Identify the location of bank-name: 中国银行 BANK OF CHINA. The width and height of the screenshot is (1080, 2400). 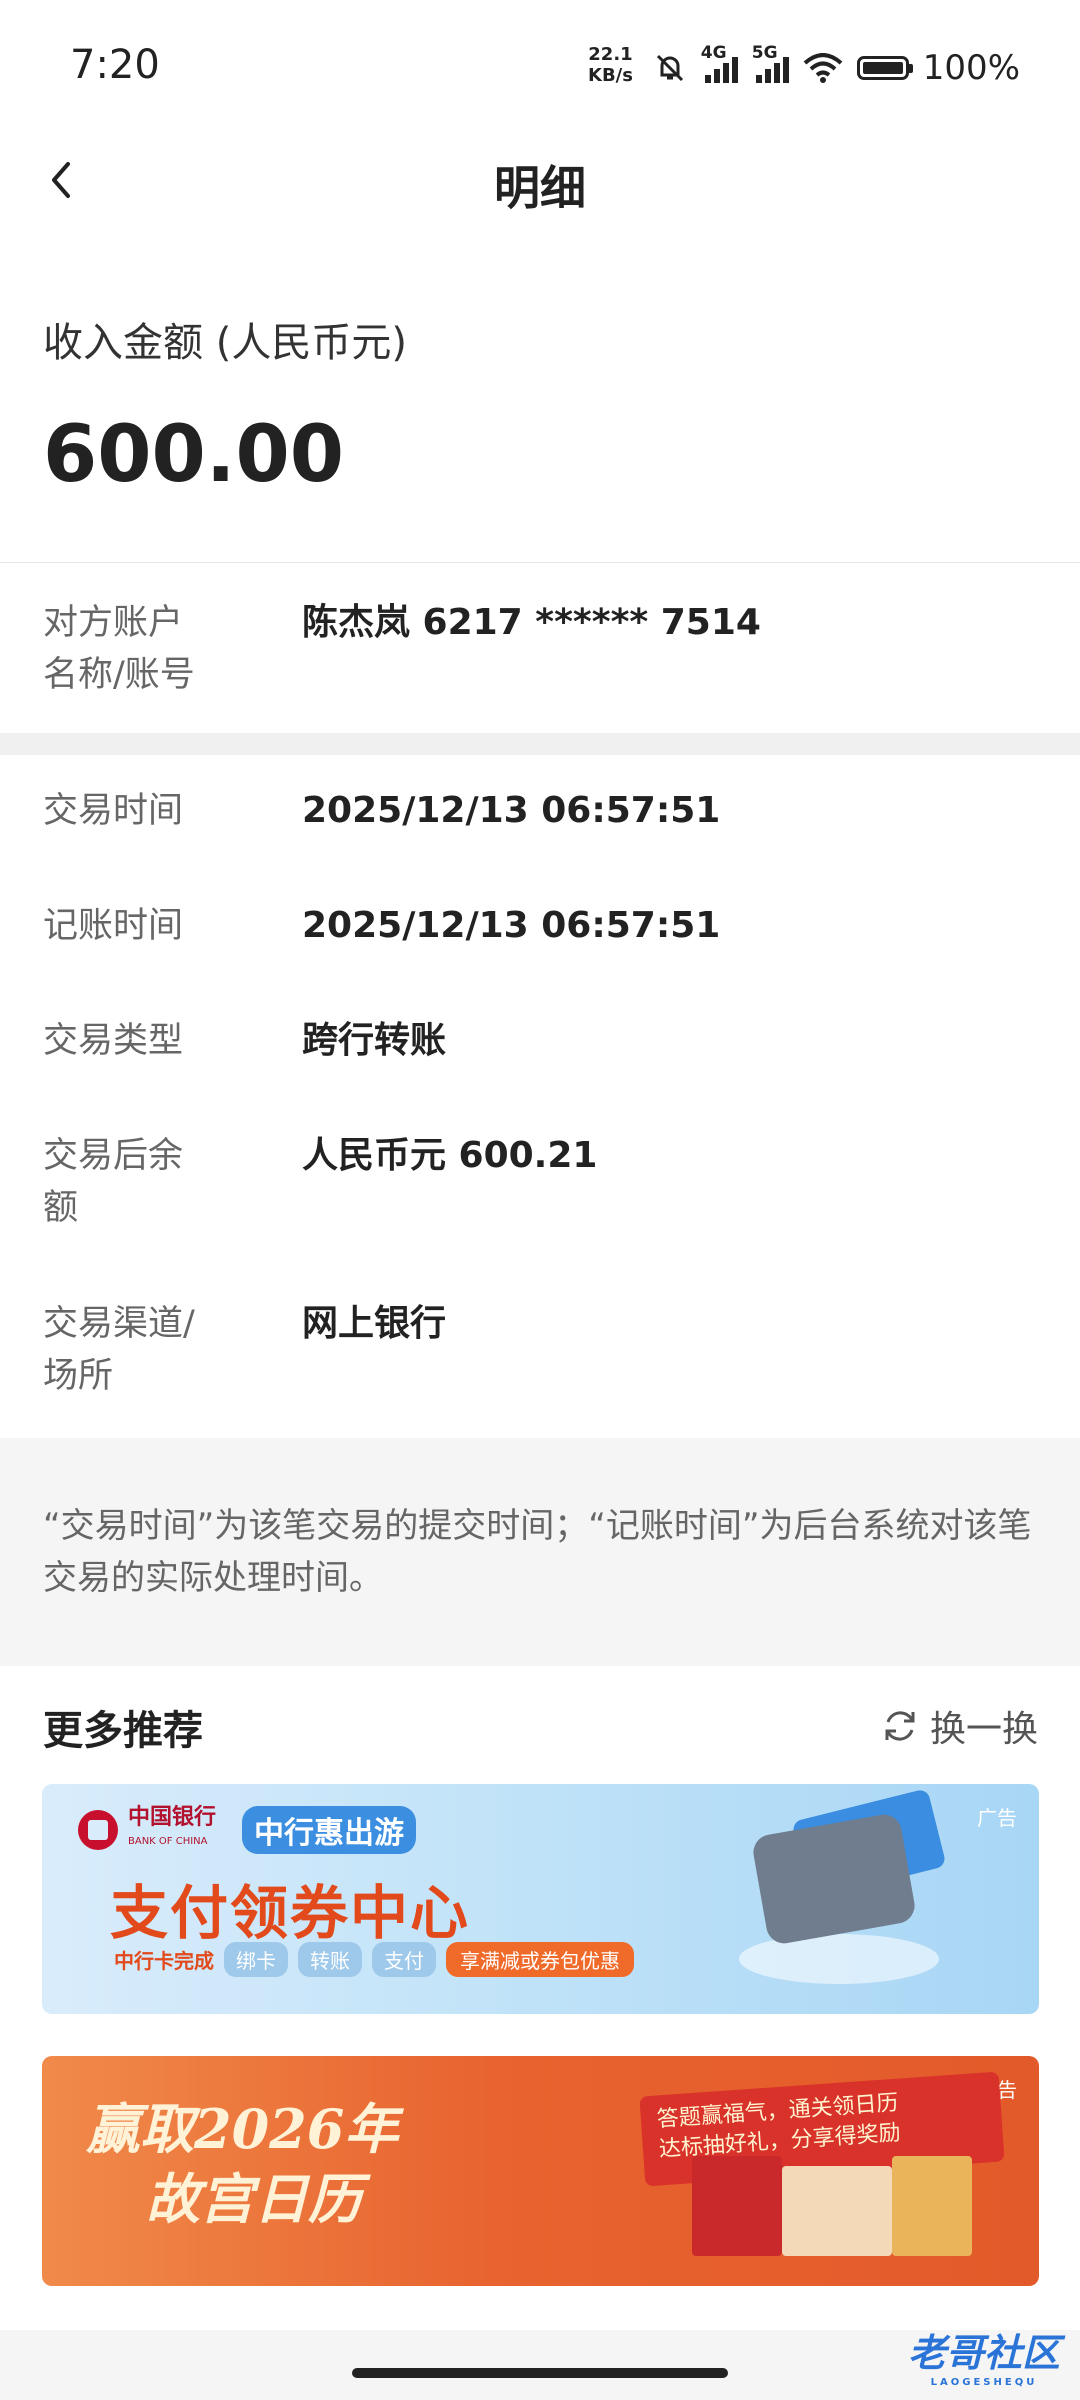
(172, 1830).